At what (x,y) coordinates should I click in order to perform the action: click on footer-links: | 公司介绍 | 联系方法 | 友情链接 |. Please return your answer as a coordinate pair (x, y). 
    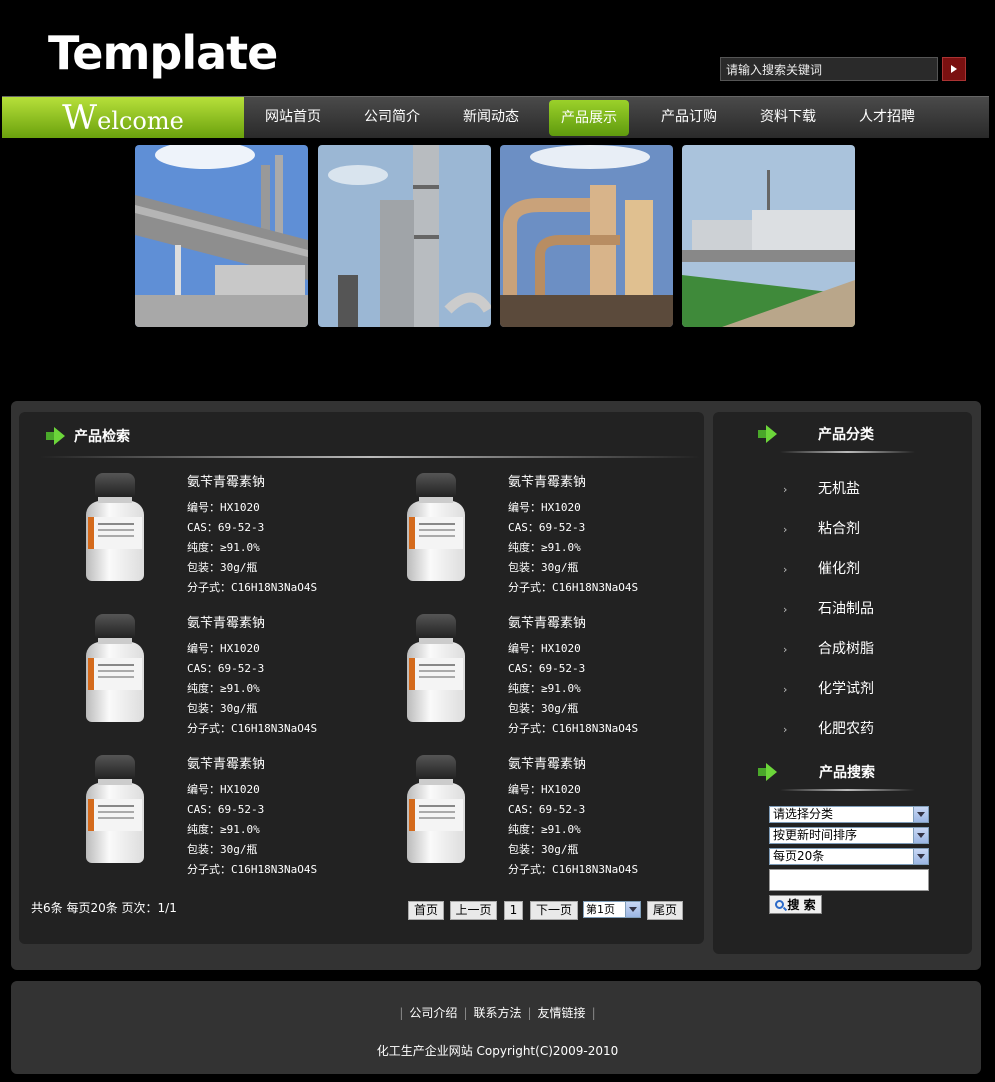
    Looking at the image, I should click on (497, 1013).